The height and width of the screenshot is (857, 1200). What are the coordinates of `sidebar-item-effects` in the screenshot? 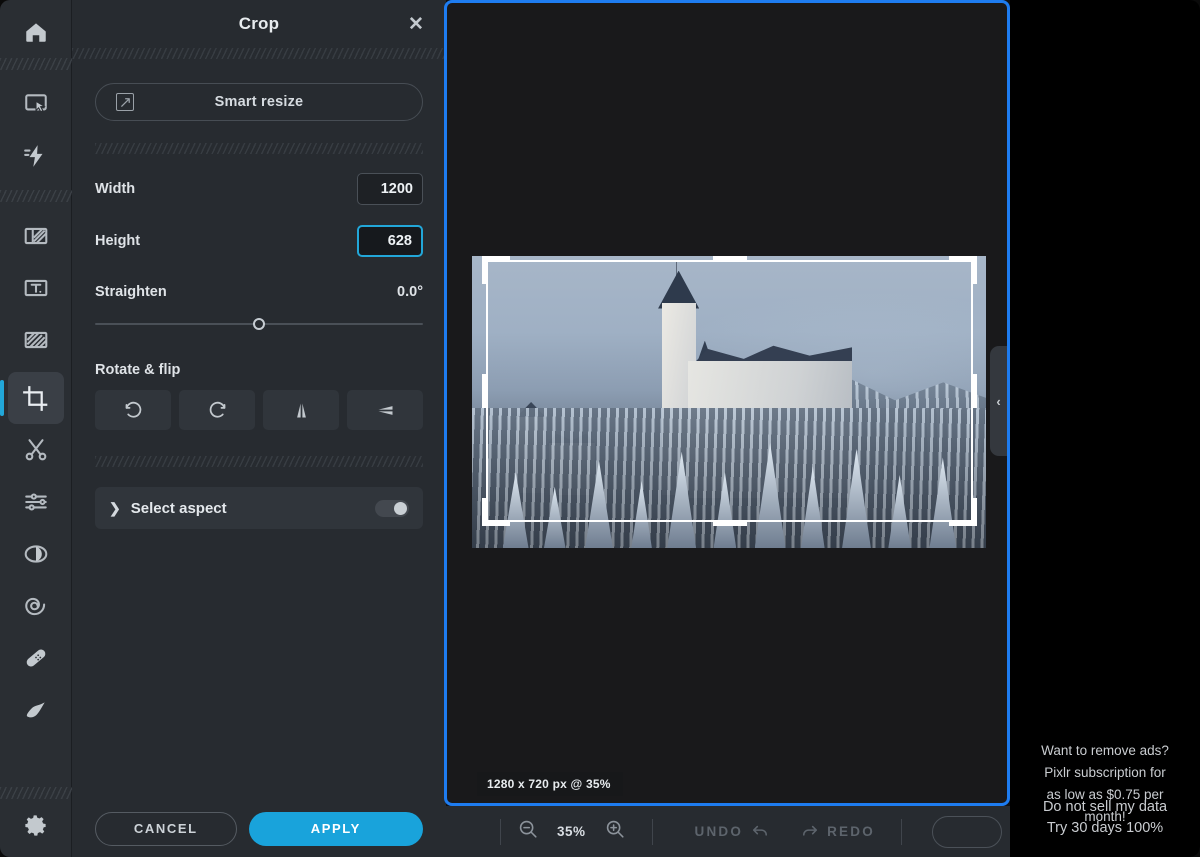 It's located at (36, 554).